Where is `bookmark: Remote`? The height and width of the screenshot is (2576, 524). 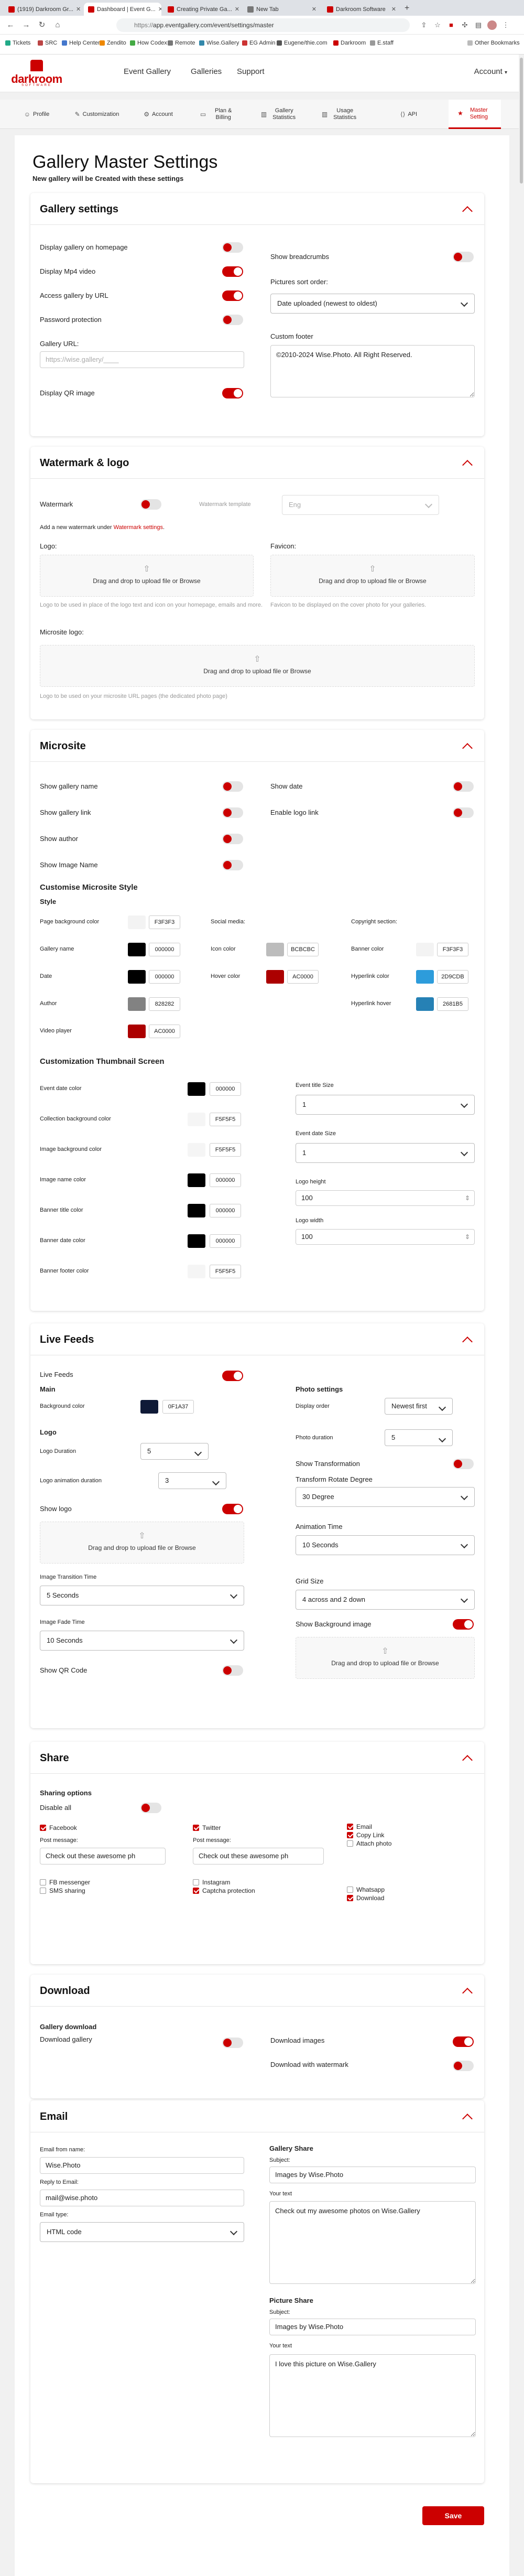
bookmark: Remote is located at coordinates (182, 43).